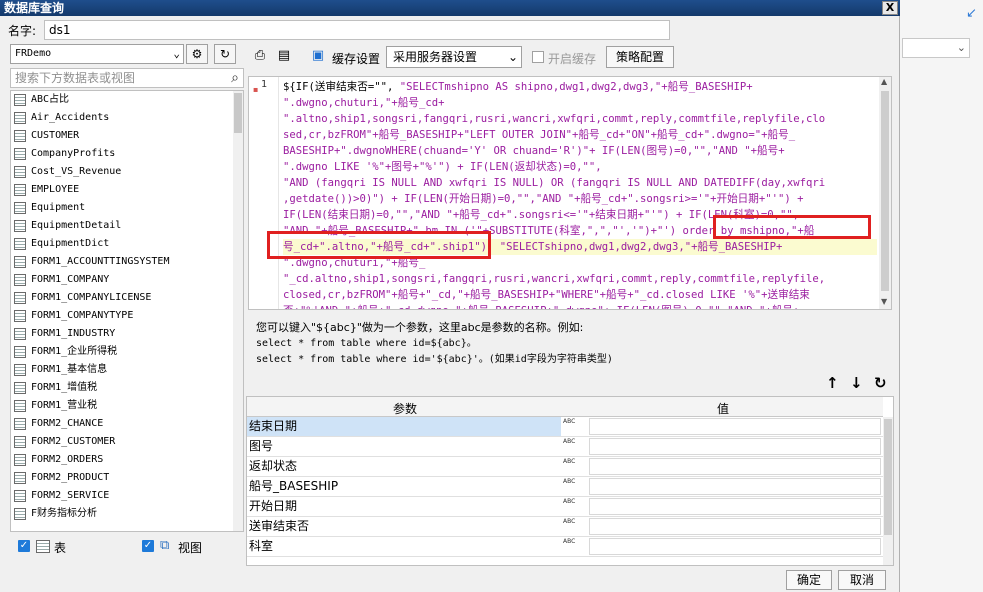 The height and width of the screenshot is (592, 983). What do you see at coordinates (454, 57) in the screenshot?
I see `cache-mode-select: 采用服务器设置 ⌄` at bounding box center [454, 57].